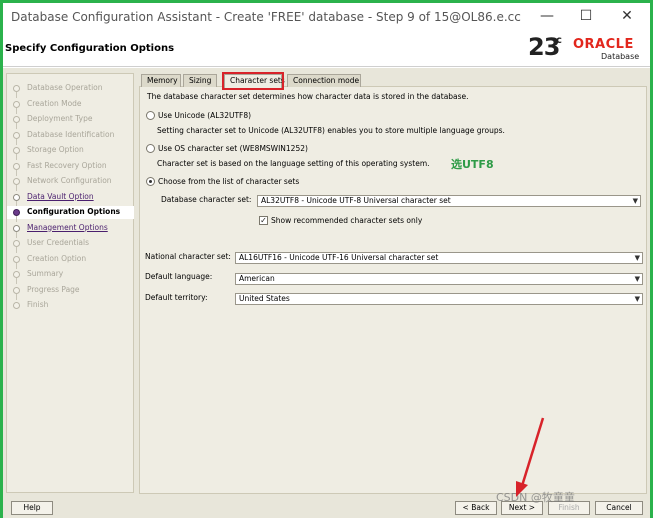  Describe the element at coordinates (70, 199) in the screenshot. I see `sidebar-item-data-vault-option: Data Vault Option` at that location.